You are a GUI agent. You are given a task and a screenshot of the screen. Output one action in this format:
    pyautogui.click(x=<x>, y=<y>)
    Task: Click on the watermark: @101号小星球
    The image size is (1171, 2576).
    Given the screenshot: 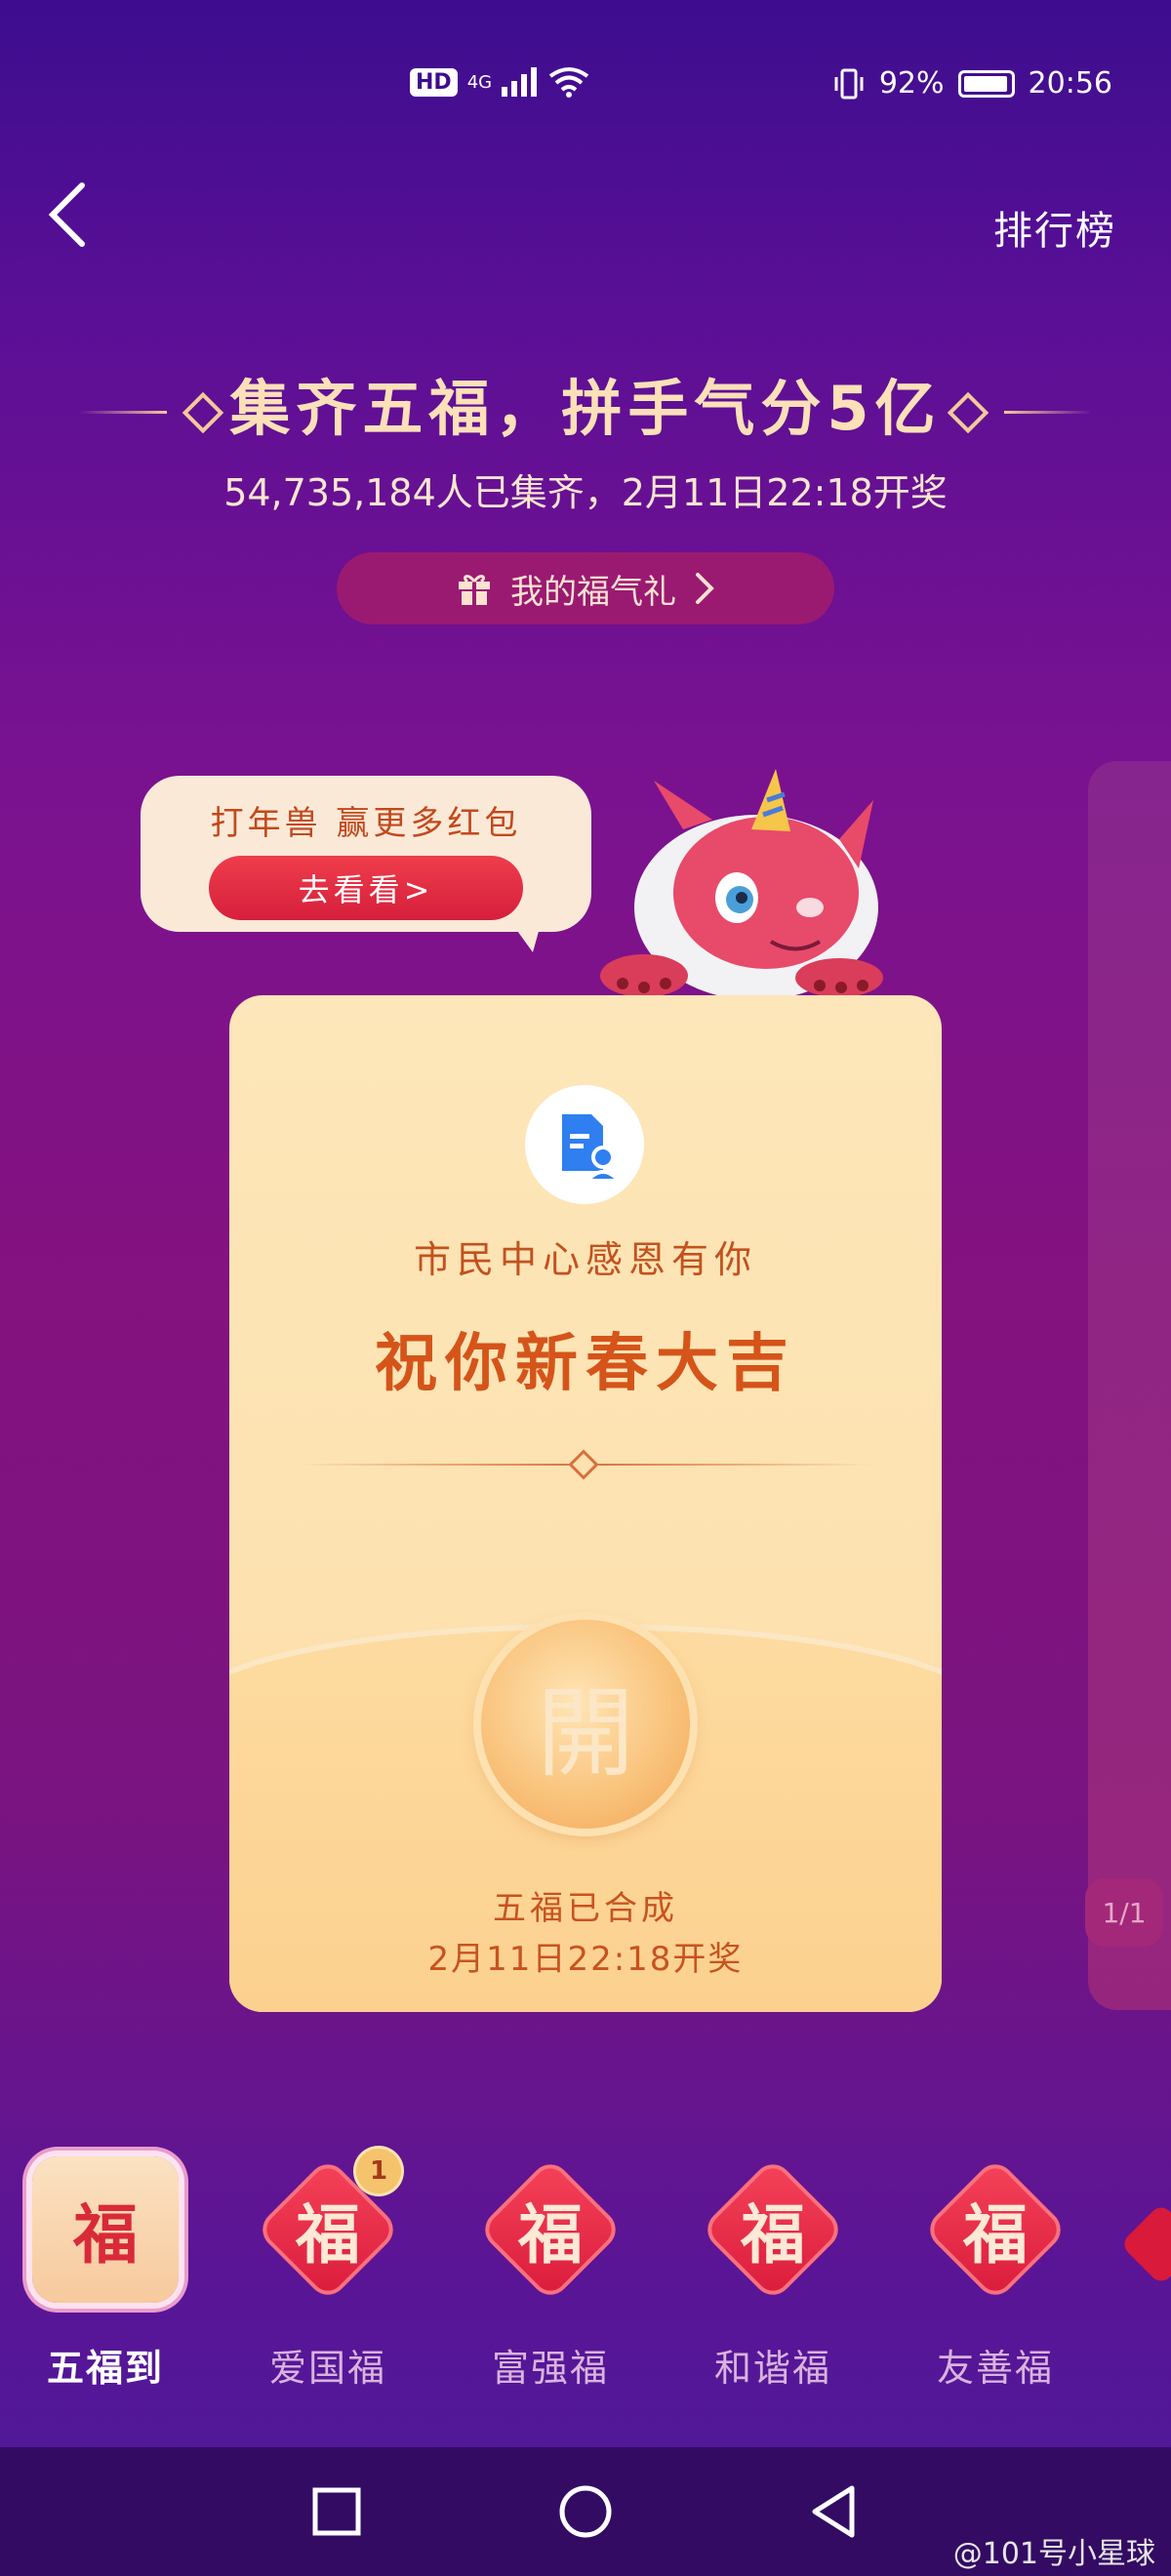 What is the action you would take?
    pyautogui.click(x=1053, y=2554)
    